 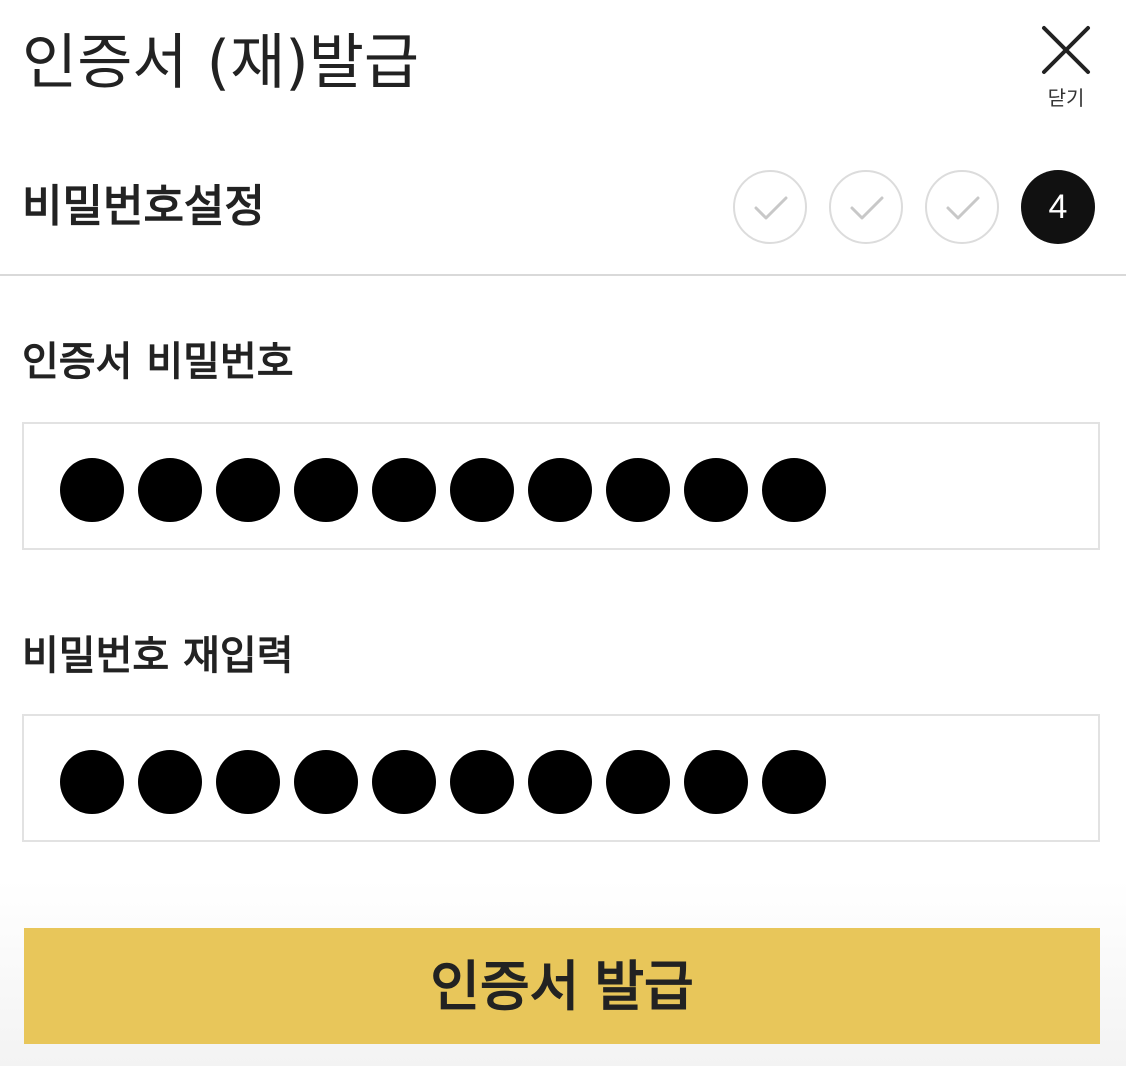 I want to click on close-button: 닫기, so click(x=1066, y=66).